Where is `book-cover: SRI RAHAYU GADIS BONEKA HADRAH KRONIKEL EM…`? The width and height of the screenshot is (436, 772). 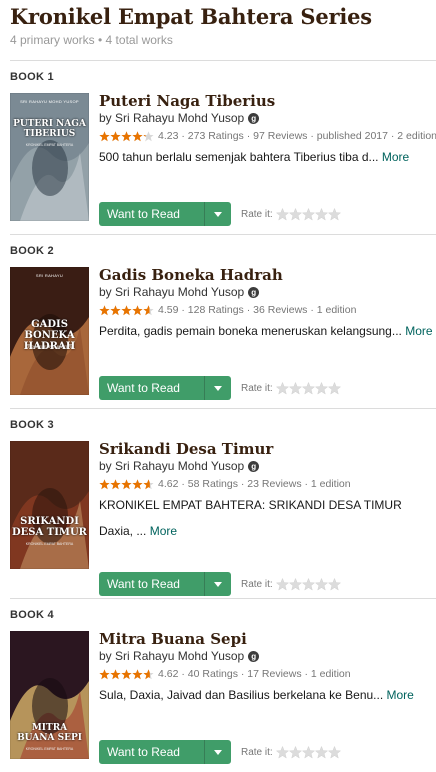
book-cover: SRI RAHAYU GADIS BONEKA HADRAH KRONIKEL EM… is located at coordinates (49, 331).